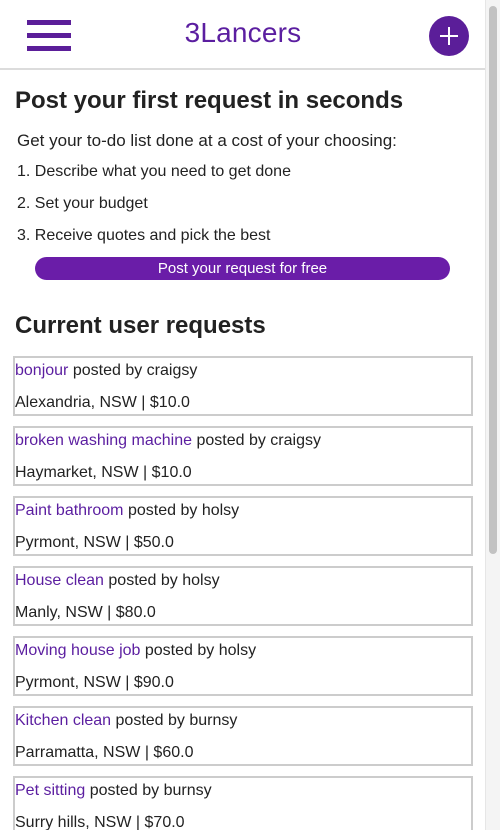 The image size is (500, 830). Describe the element at coordinates (103, 440) in the screenshot. I see `request-title-link: broken washing machine` at that location.